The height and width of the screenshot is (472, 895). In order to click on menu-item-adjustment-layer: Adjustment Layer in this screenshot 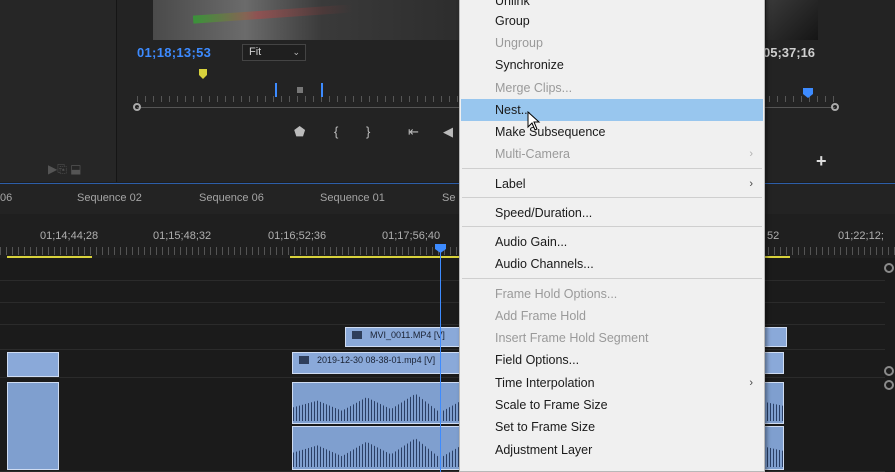, I will do `click(612, 450)`.